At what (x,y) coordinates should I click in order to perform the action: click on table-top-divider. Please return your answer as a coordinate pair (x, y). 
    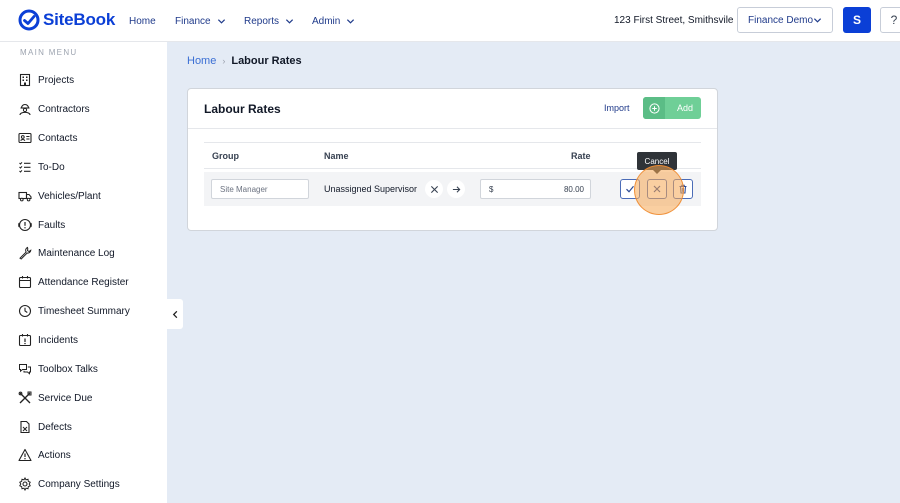
    Looking at the image, I should click on (452, 142).